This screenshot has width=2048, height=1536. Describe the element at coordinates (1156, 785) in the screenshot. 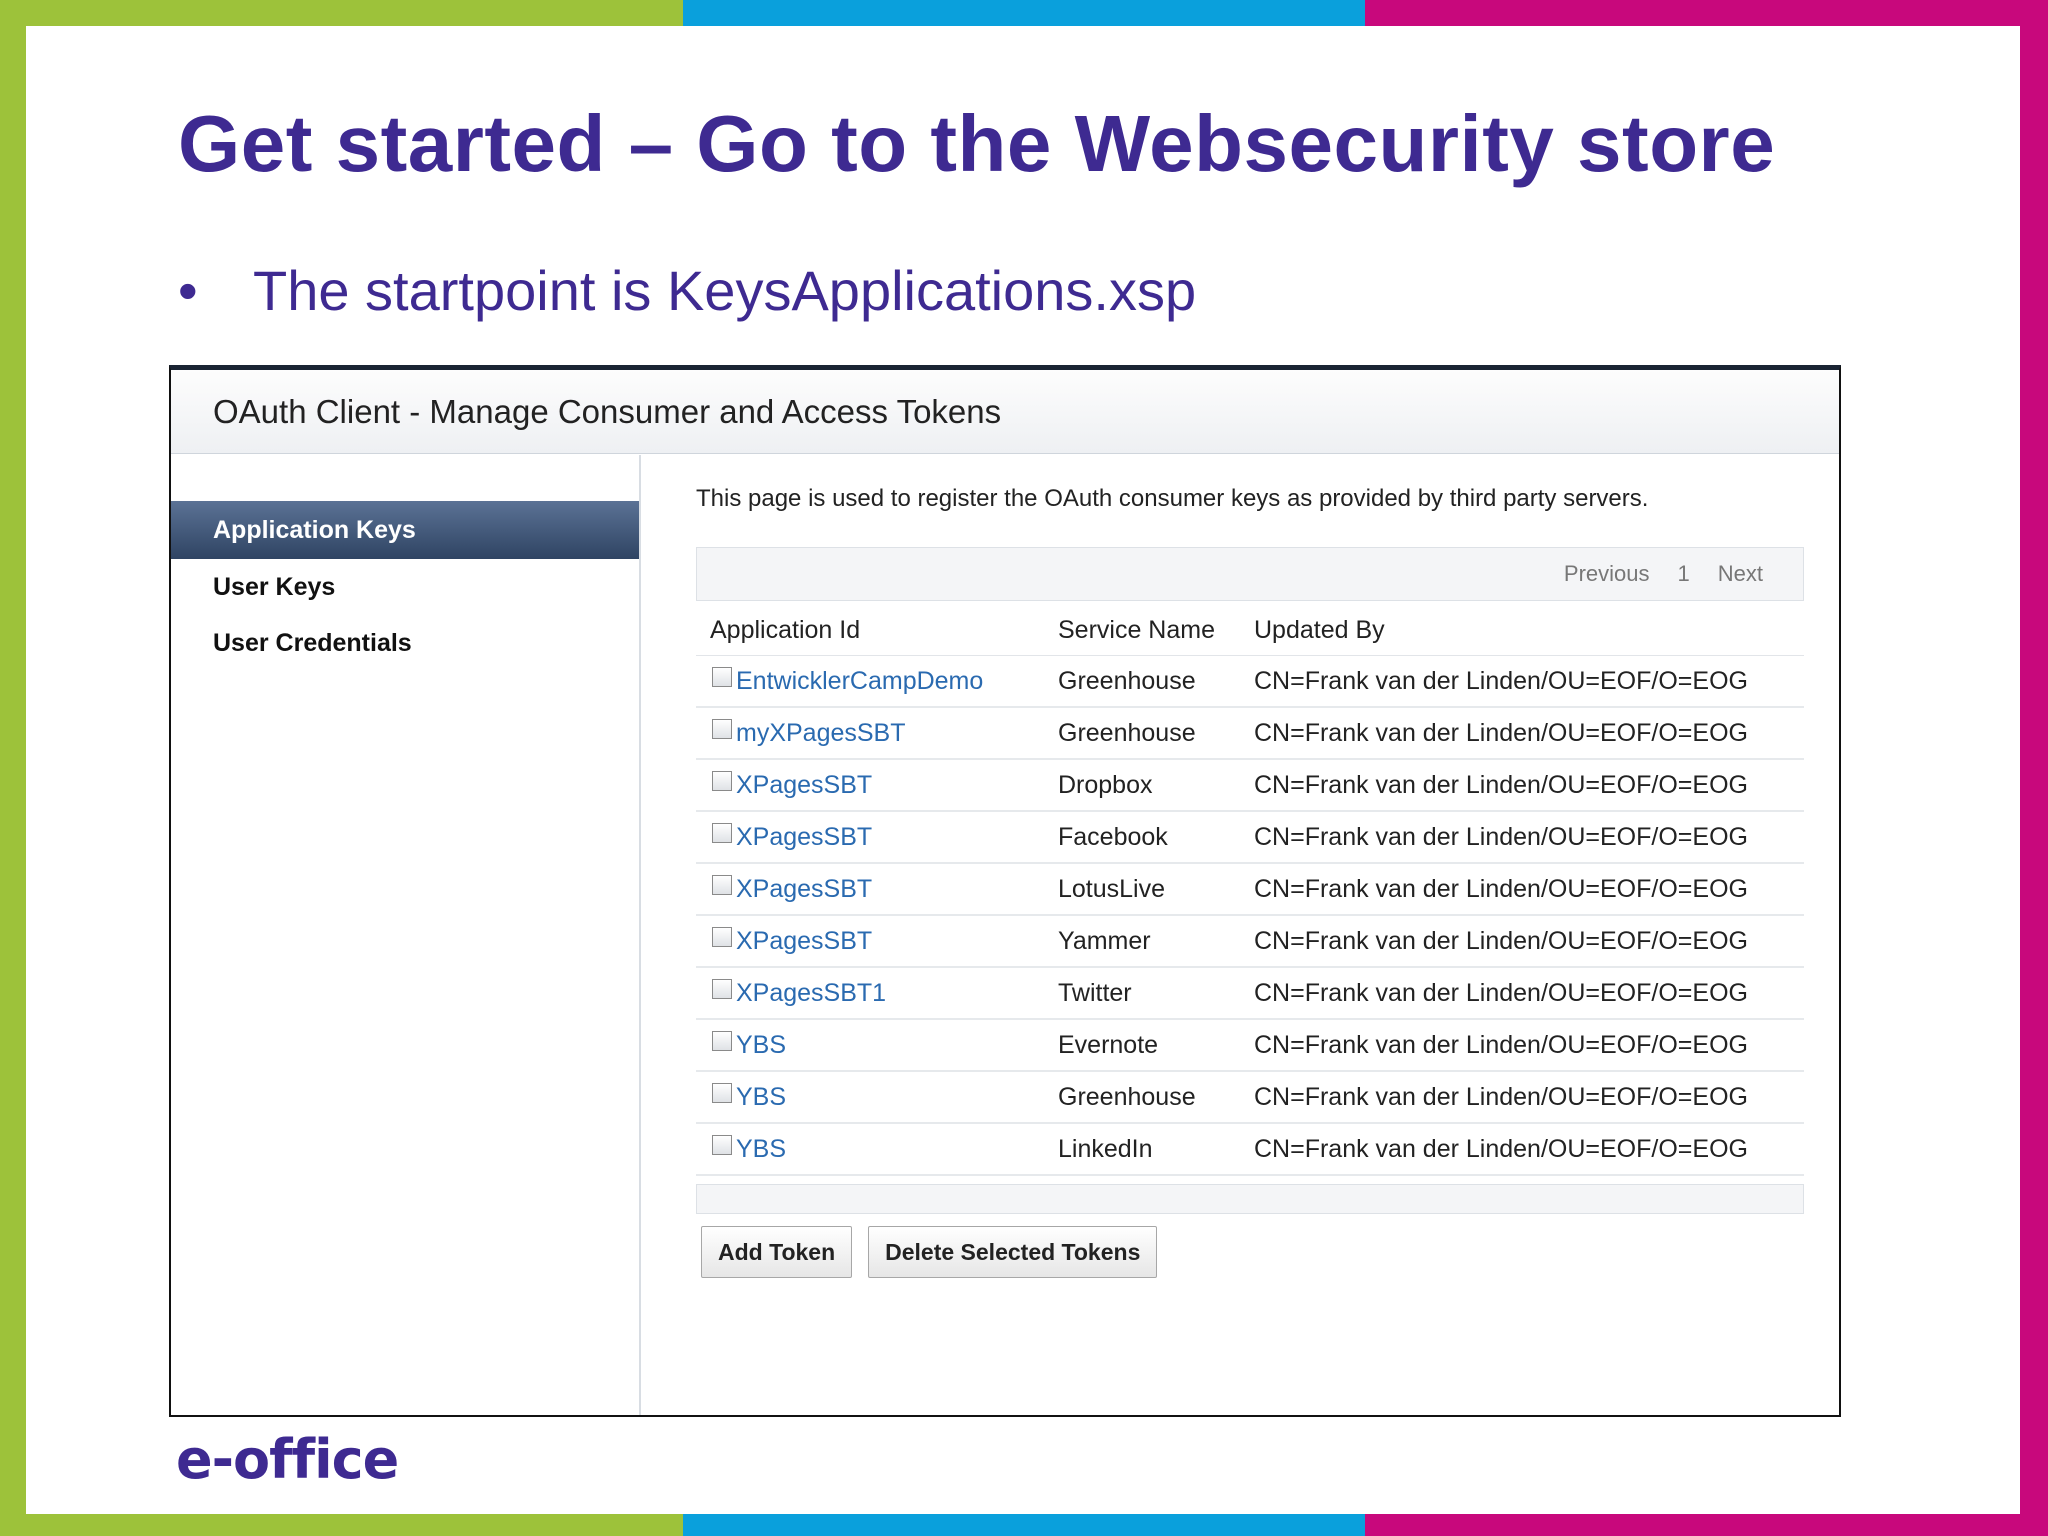

I see `service-name-cell: Dropbox` at that location.